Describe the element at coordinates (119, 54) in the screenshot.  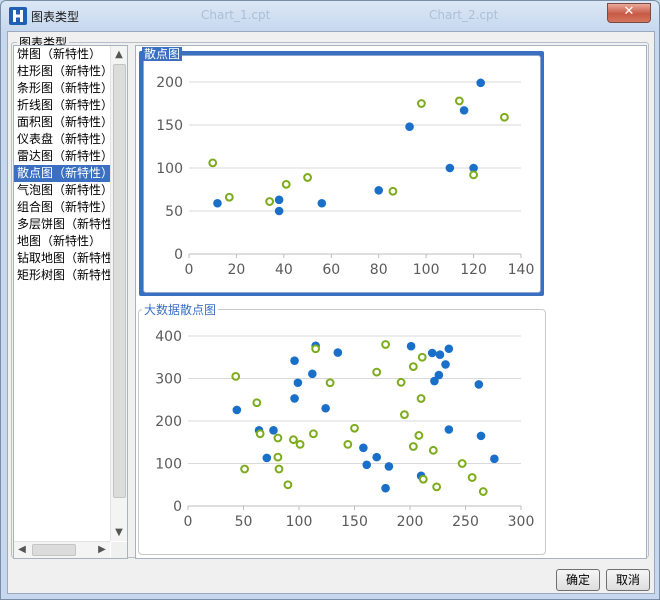
I see `scroll-up-arrow-icon: ▲` at that location.